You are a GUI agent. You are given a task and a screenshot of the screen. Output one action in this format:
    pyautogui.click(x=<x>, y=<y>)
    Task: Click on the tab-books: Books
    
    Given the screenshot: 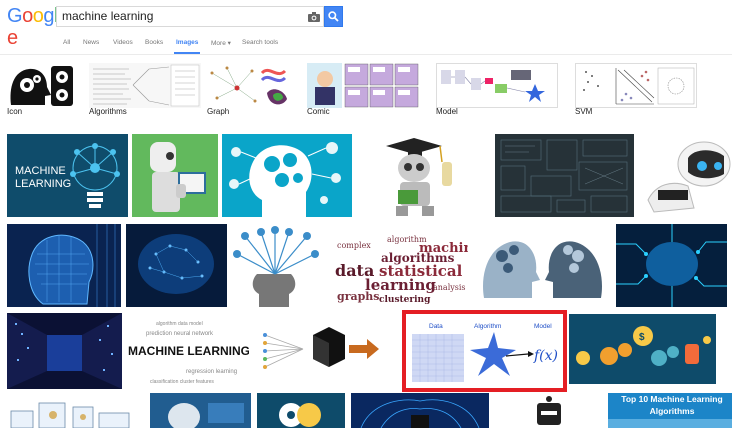 What is the action you would take?
    pyautogui.click(x=154, y=42)
    